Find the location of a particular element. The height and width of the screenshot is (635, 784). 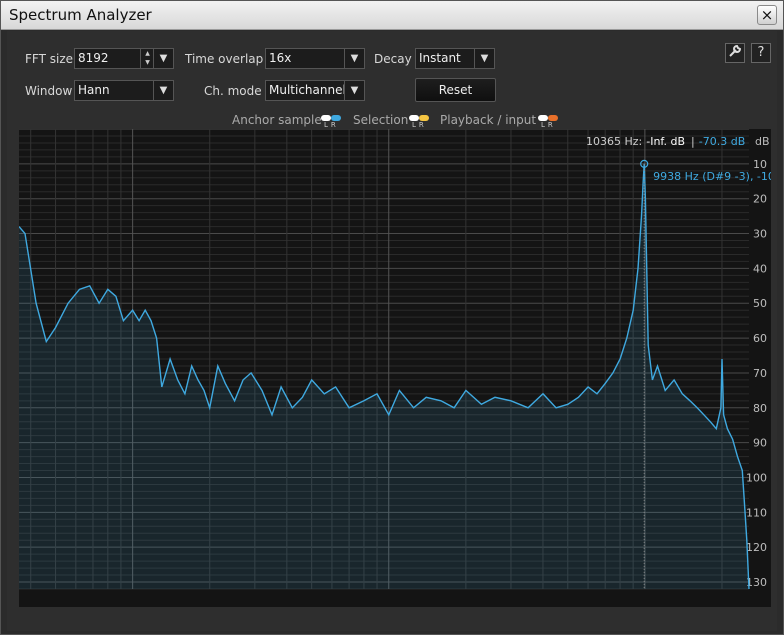

cursor-value-left: -Inf. dB is located at coordinates (665, 141).